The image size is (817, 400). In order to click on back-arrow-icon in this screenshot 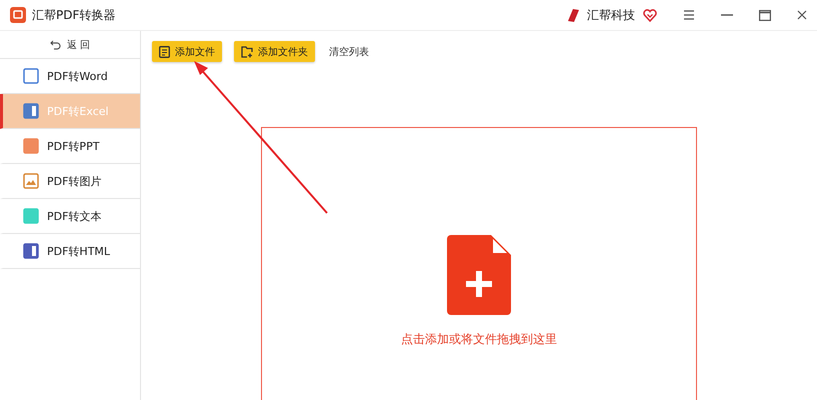, I will do `click(55, 45)`.